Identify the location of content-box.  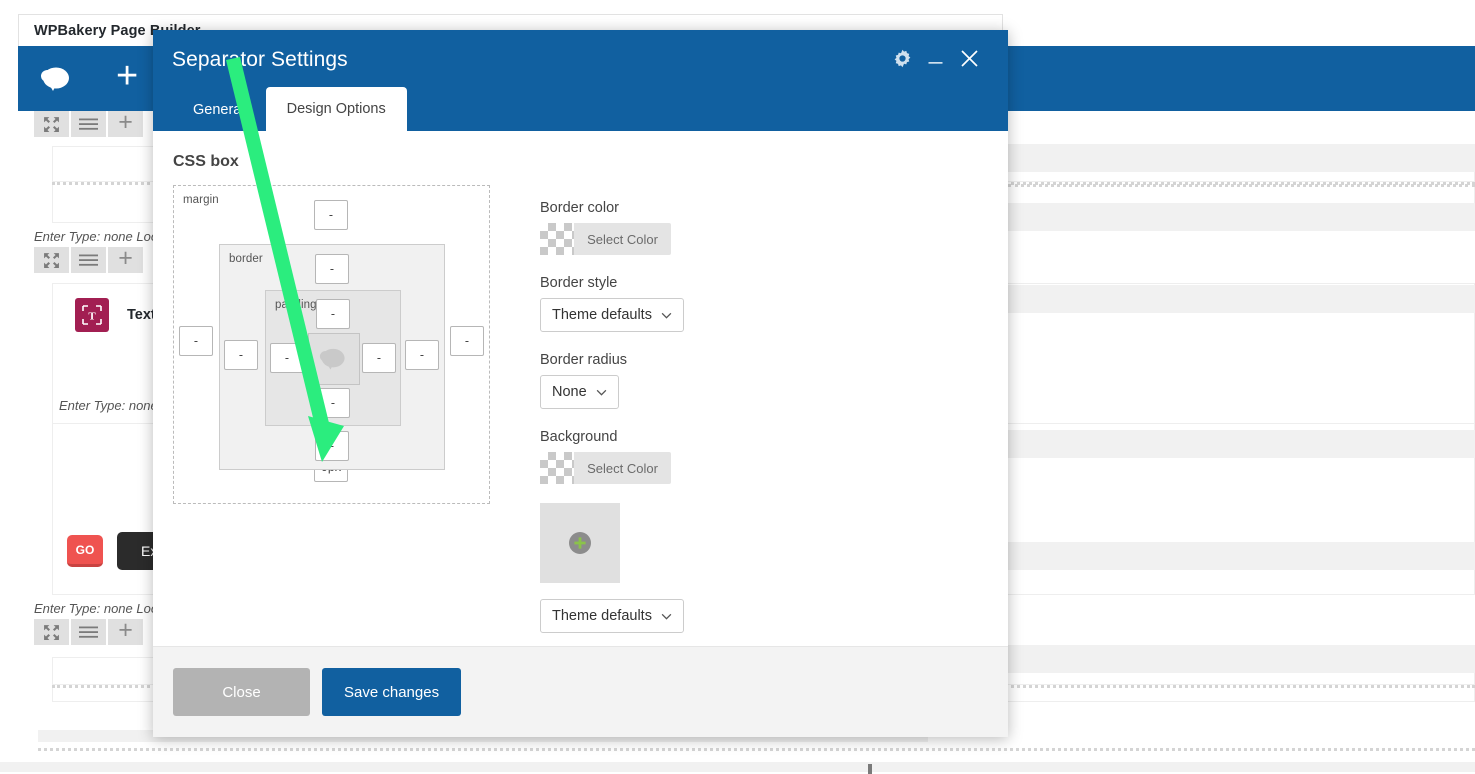
(334, 359).